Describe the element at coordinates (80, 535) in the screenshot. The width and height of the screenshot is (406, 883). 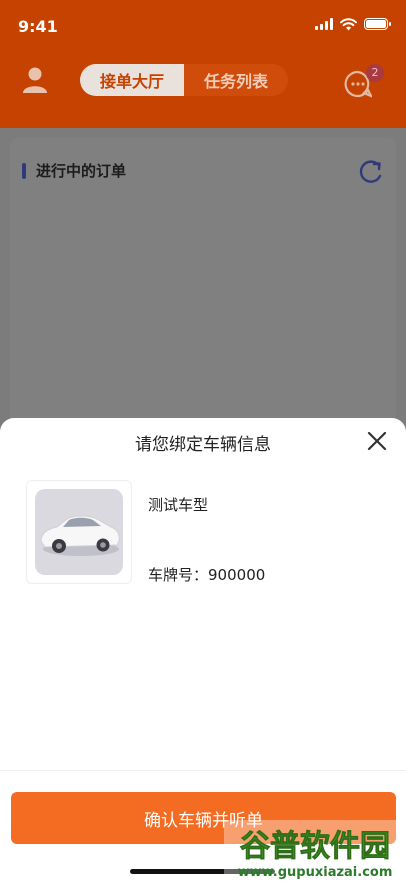
I see `car-image` at that location.